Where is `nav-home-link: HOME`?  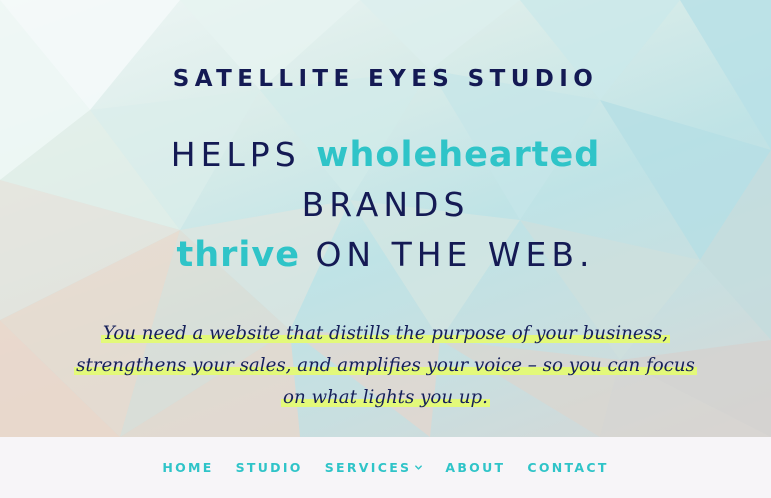 nav-home-link: HOME is located at coordinates (187, 467).